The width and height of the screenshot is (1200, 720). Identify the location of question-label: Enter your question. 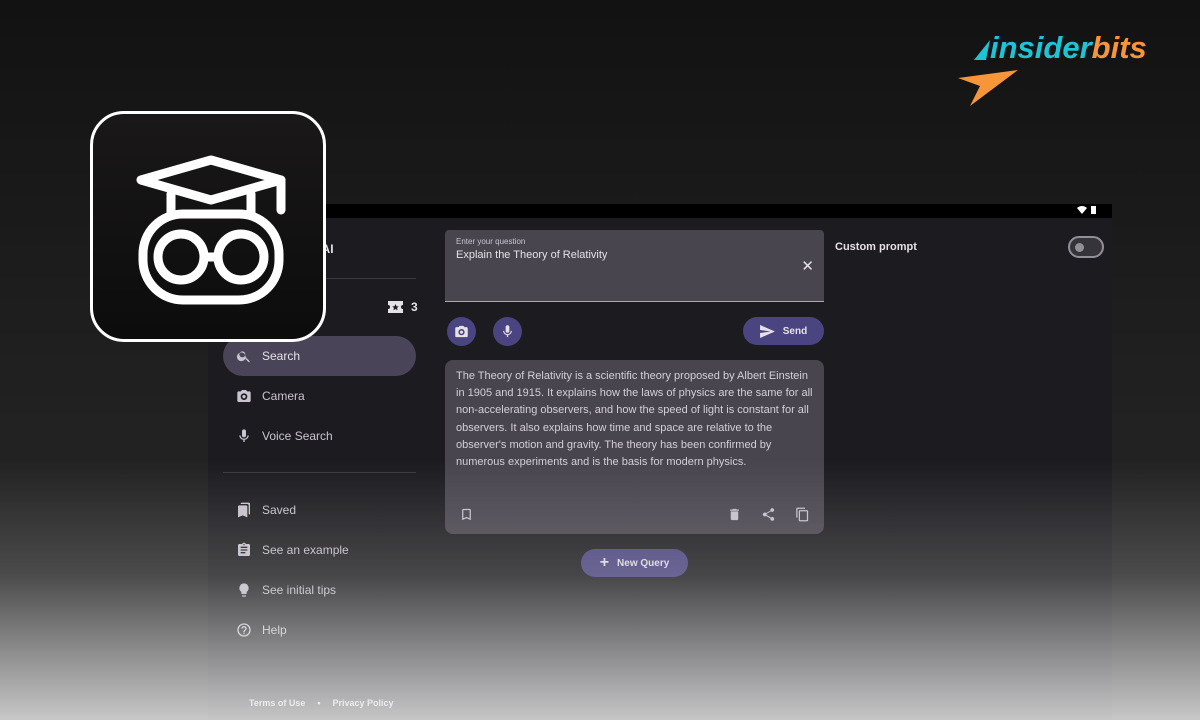
(491, 241).